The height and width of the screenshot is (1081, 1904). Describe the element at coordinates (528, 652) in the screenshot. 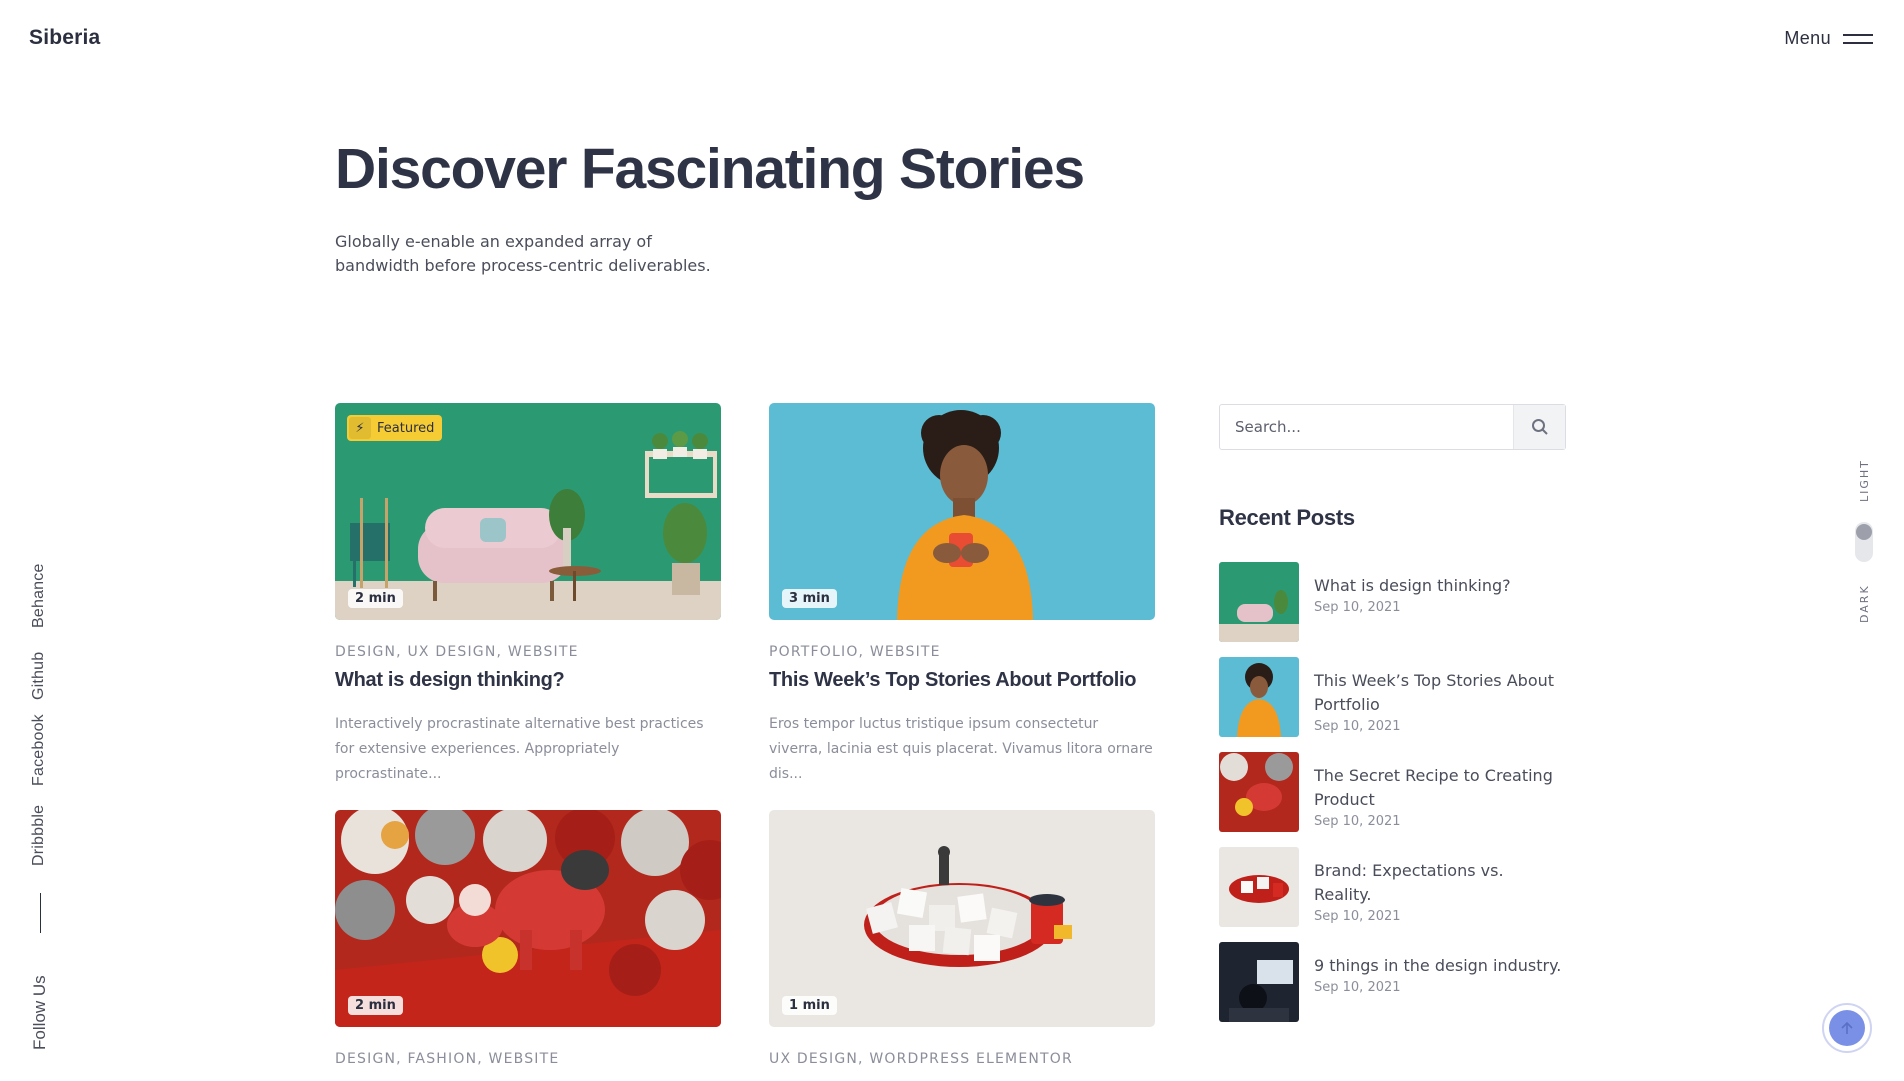

I see `post-categories: DESIGN, UX DESIGN, WEBSITE` at that location.